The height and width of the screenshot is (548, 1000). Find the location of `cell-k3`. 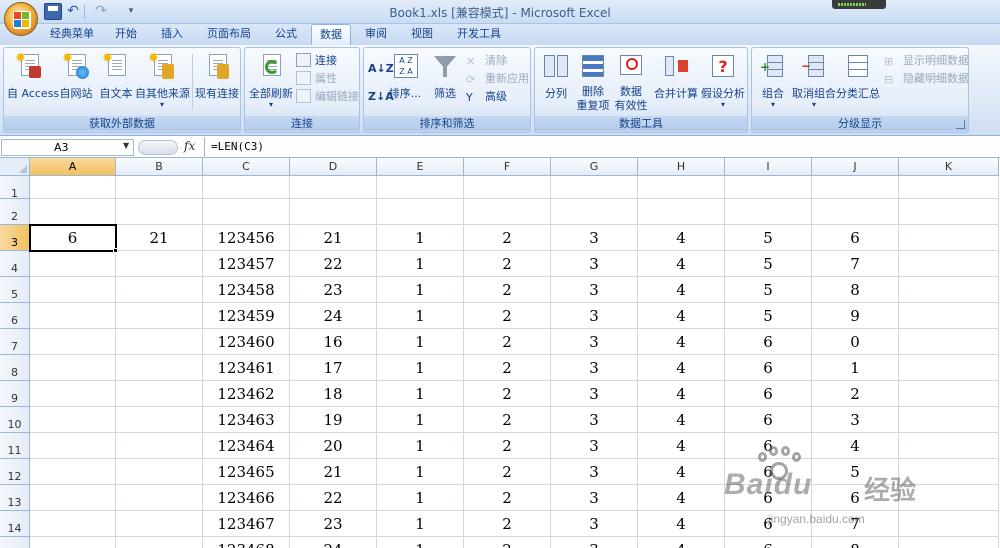

cell-k3 is located at coordinates (949, 238).